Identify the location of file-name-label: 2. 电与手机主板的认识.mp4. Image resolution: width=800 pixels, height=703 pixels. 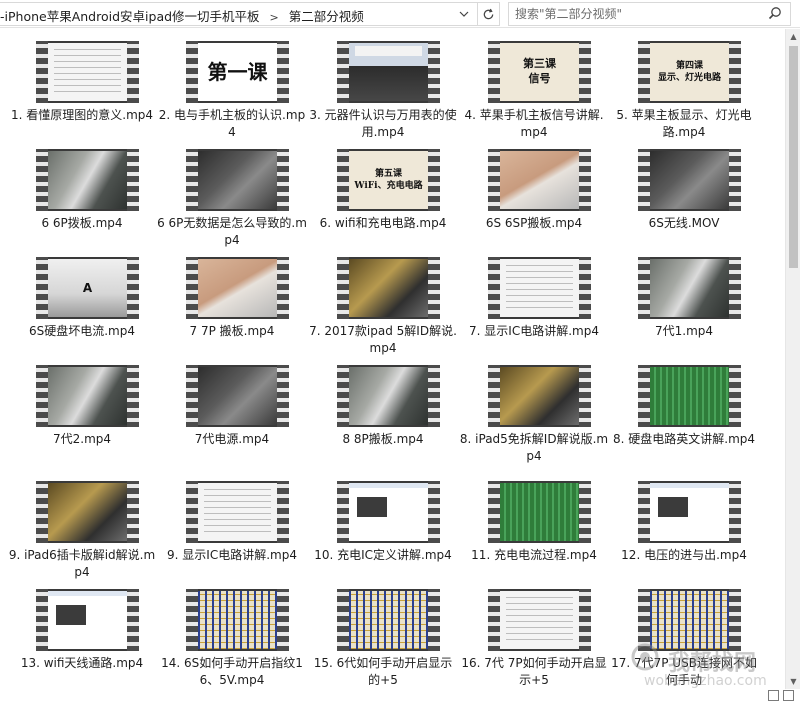
(232, 124).